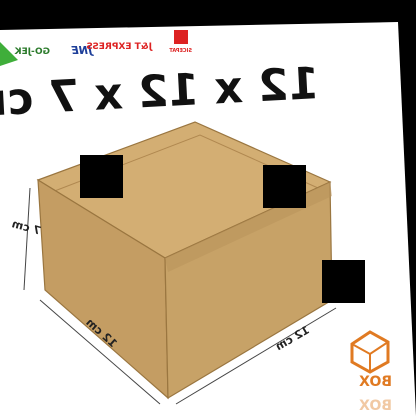 The image size is (416, 416). I want to click on sicepat-logo: SICEPAT, so click(180, 51).